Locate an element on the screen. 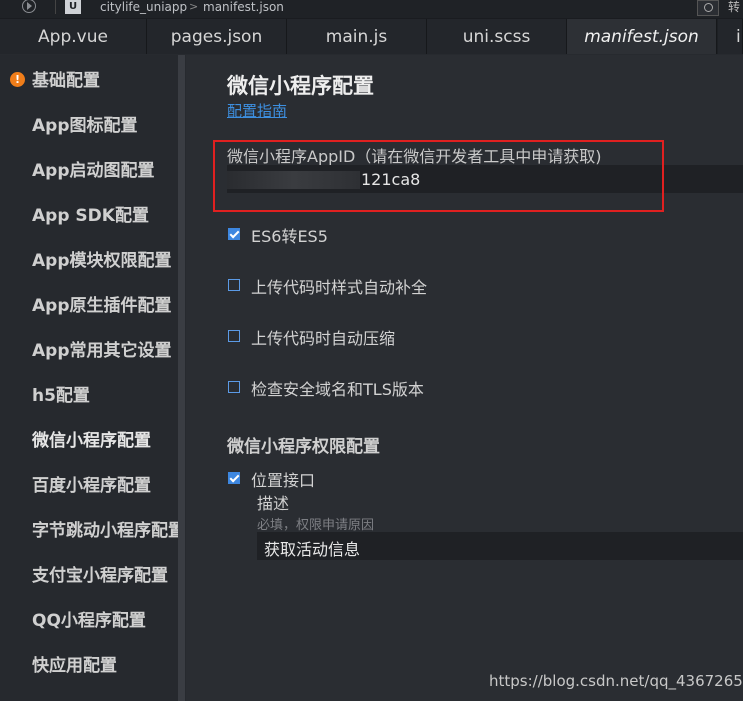 This screenshot has height=701, width=743. tab-pages-json: pages.json is located at coordinates (217, 36).